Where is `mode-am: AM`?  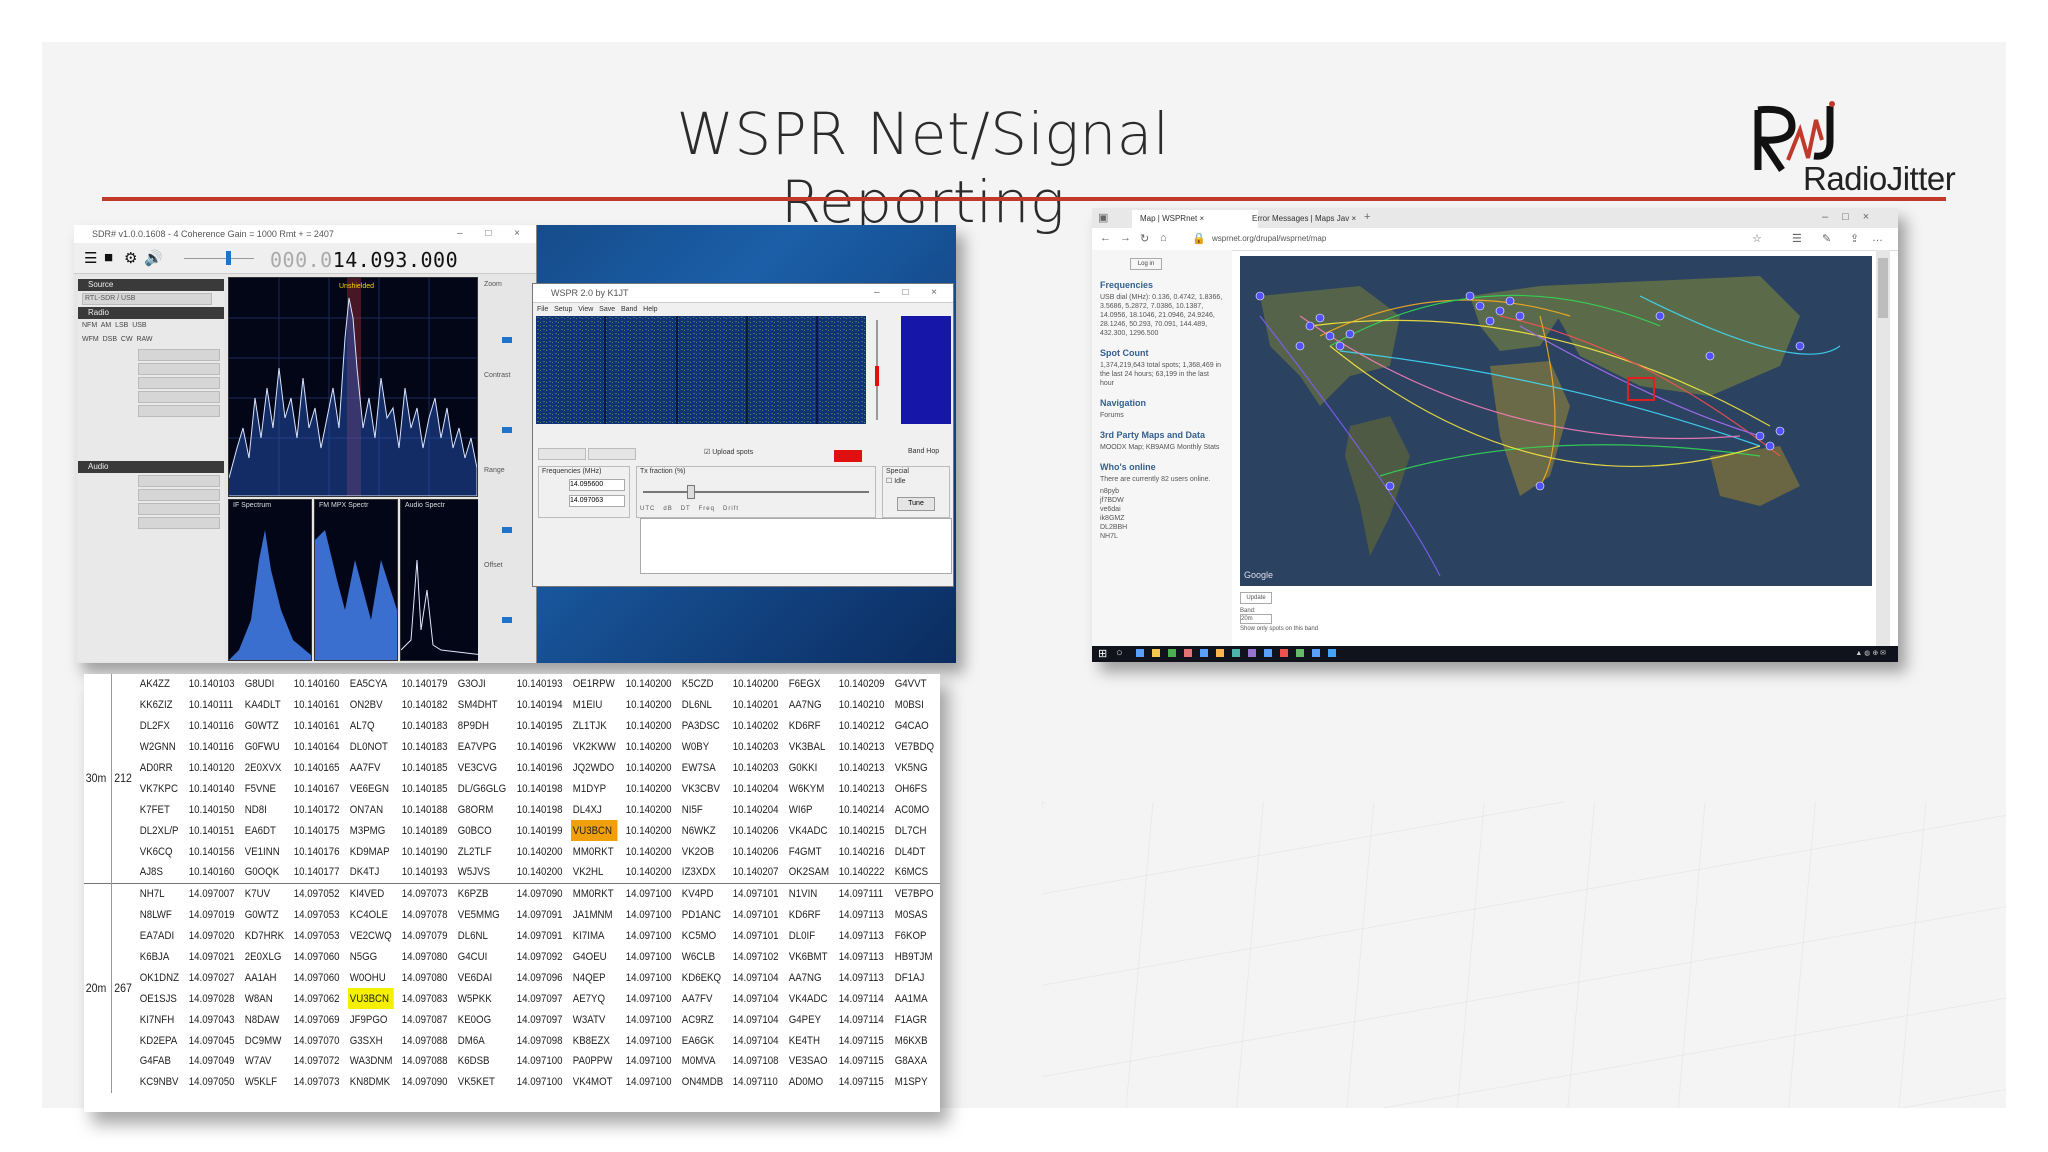
mode-am: AM is located at coordinates (106, 325).